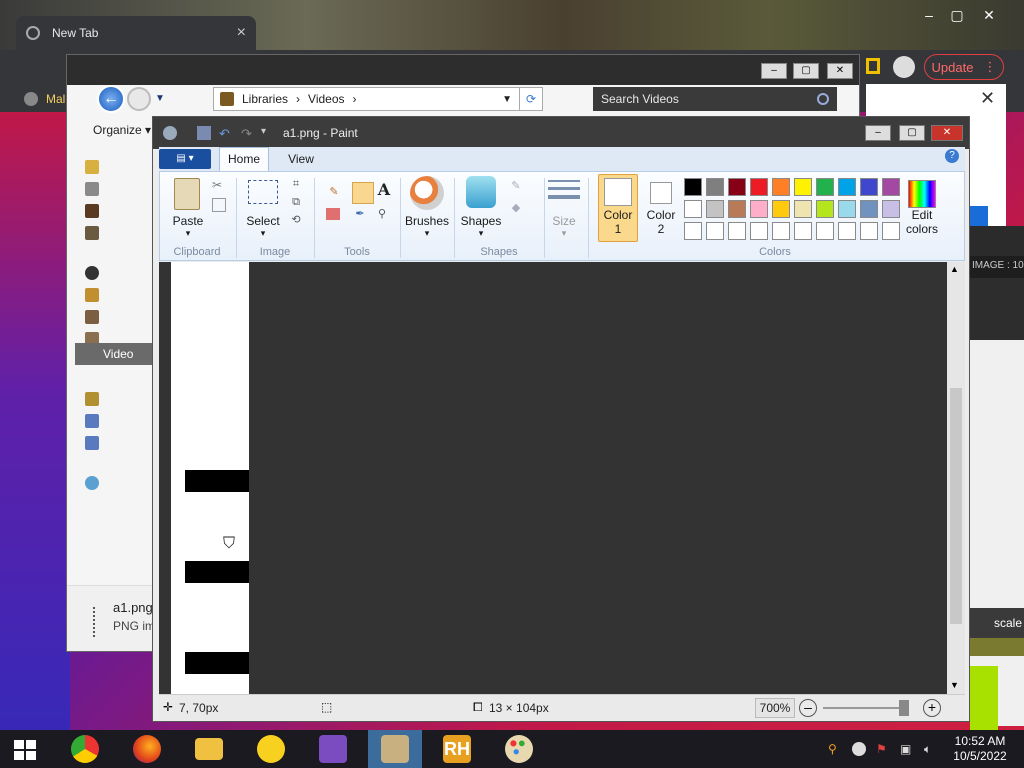 The height and width of the screenshot is (768, 1024). I want to click on tab-view: View, so click(301, 159).